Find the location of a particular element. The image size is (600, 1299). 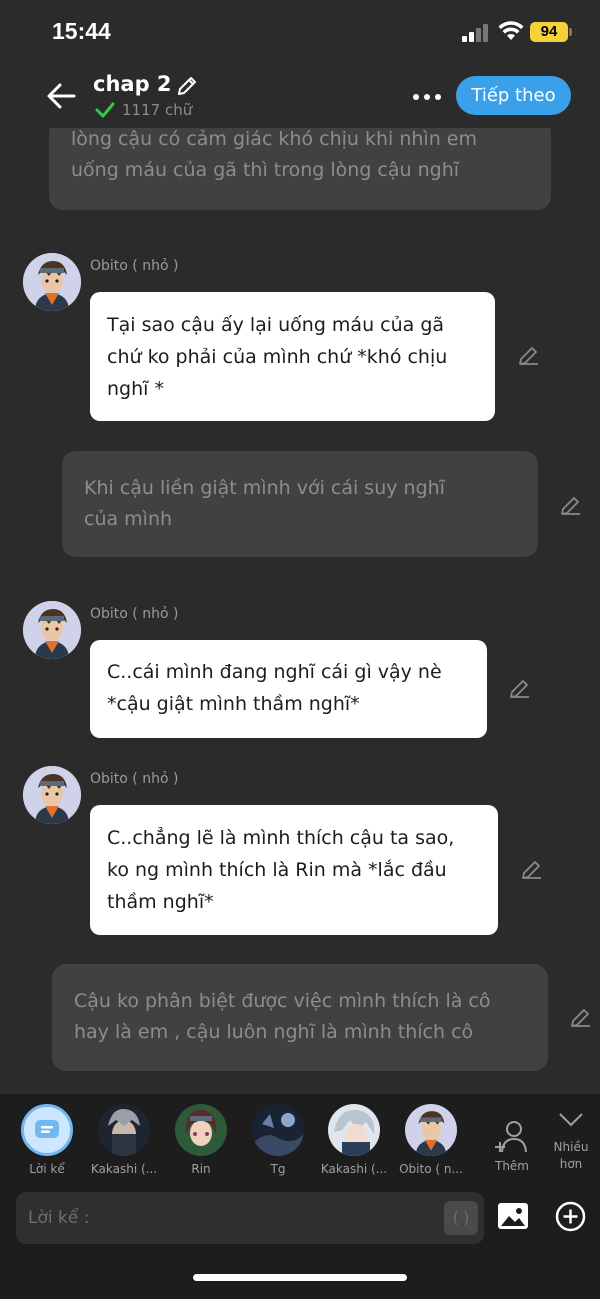

chapter-title: chap 2 is located at coordinates (132, 84).